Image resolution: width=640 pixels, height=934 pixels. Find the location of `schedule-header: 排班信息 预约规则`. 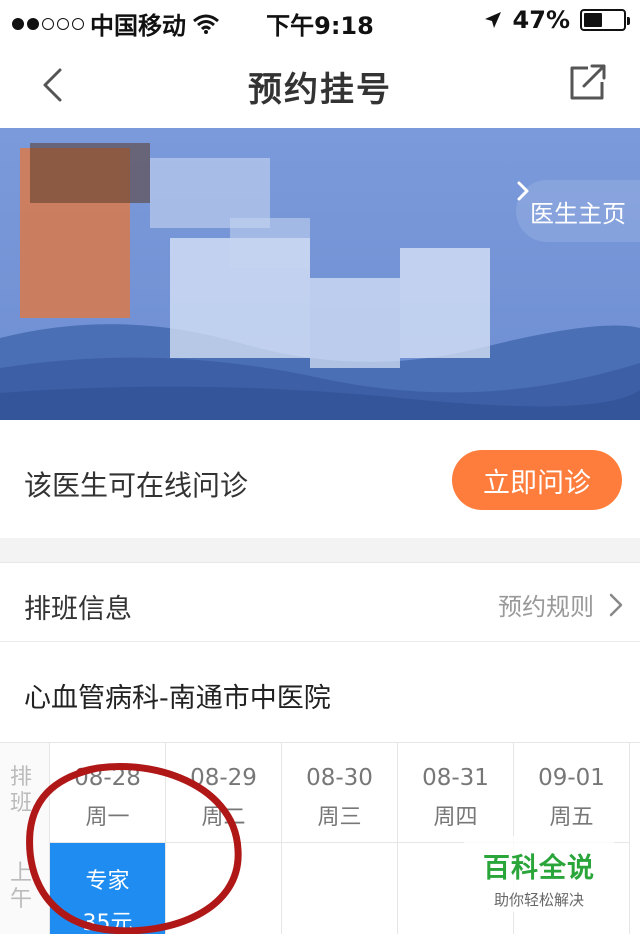

schedule-header: 排班信息 预约规则 is located at coordinates (320, 602).